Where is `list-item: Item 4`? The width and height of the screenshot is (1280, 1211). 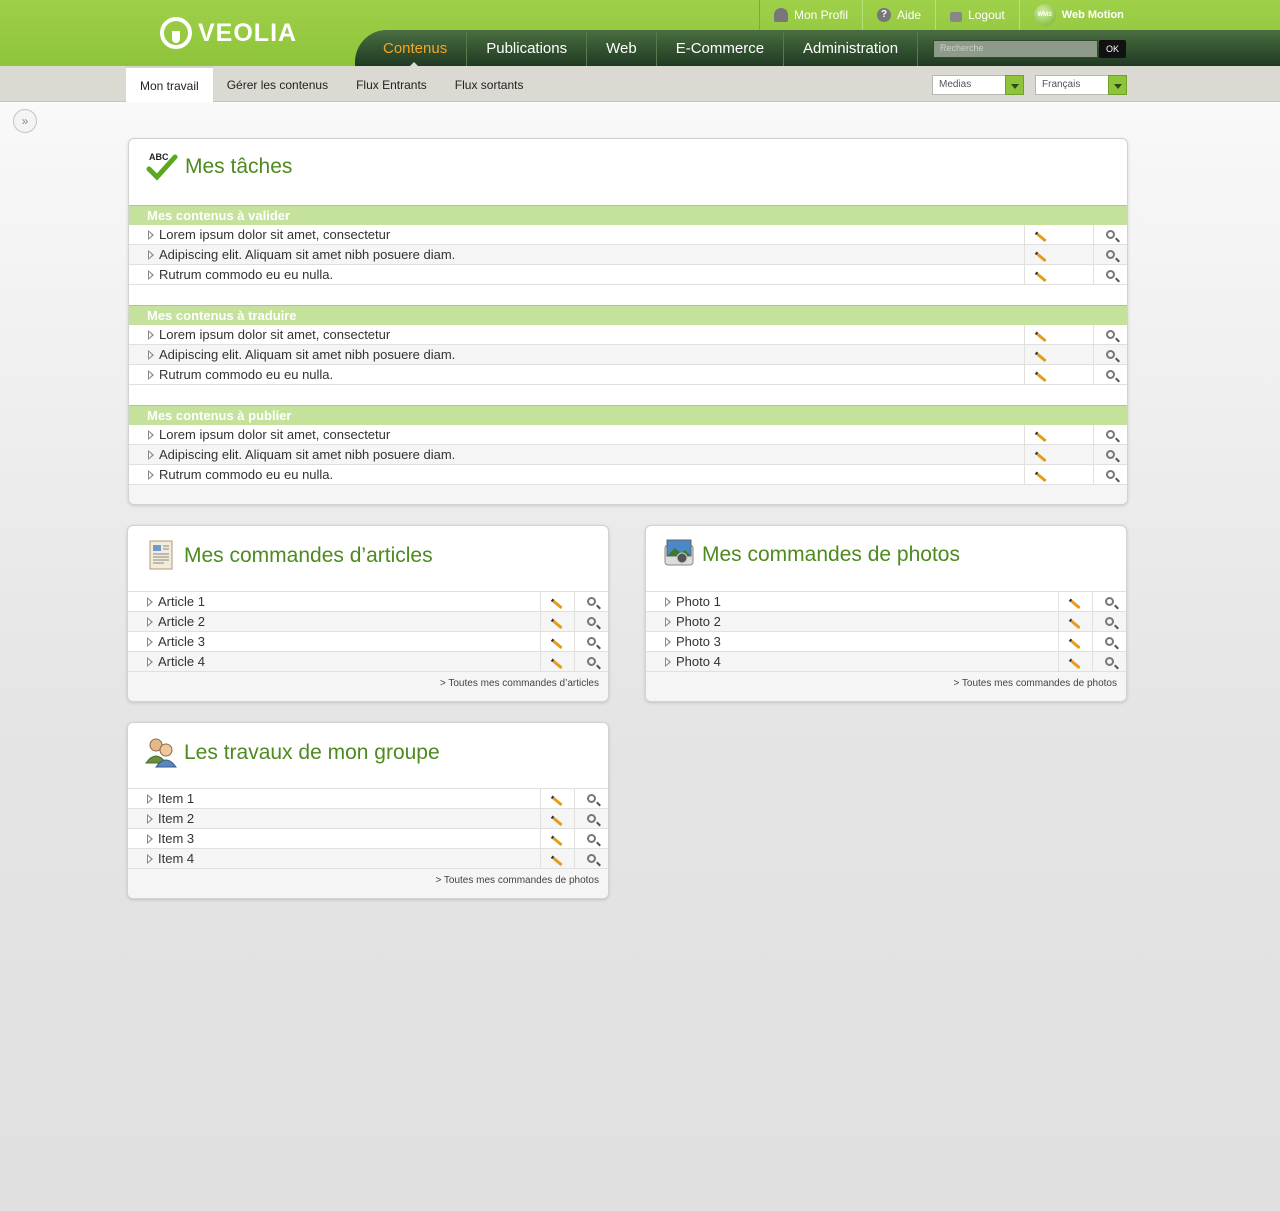 list-item: Item 4 is located at coordinates (368, 859).